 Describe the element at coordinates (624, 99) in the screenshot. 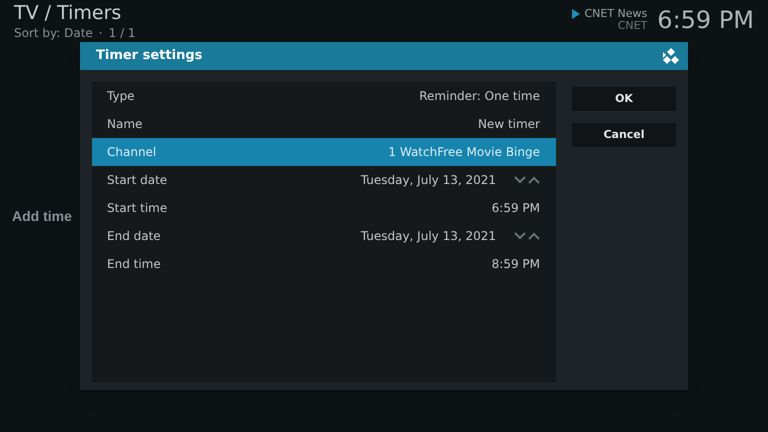

I see `dialog-button: OK` at that location.